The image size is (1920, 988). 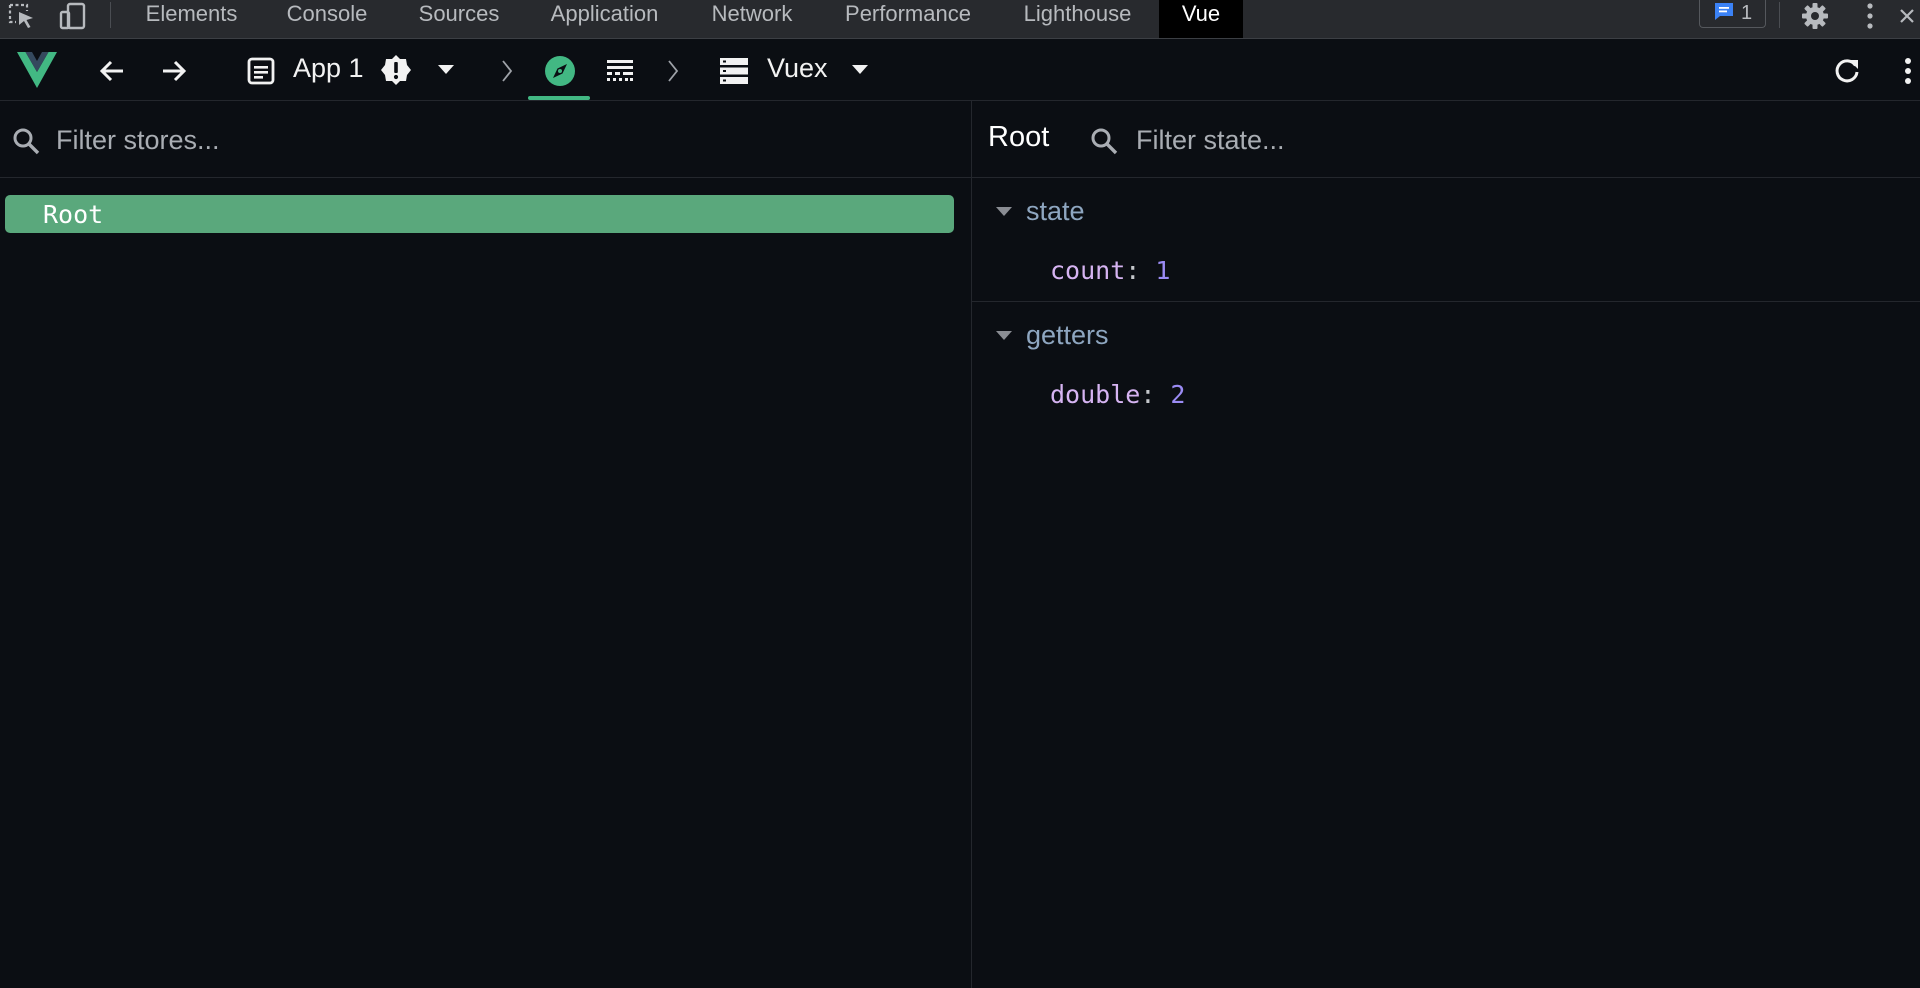 I want to click on storage-icon, so click(x=734, y=71).